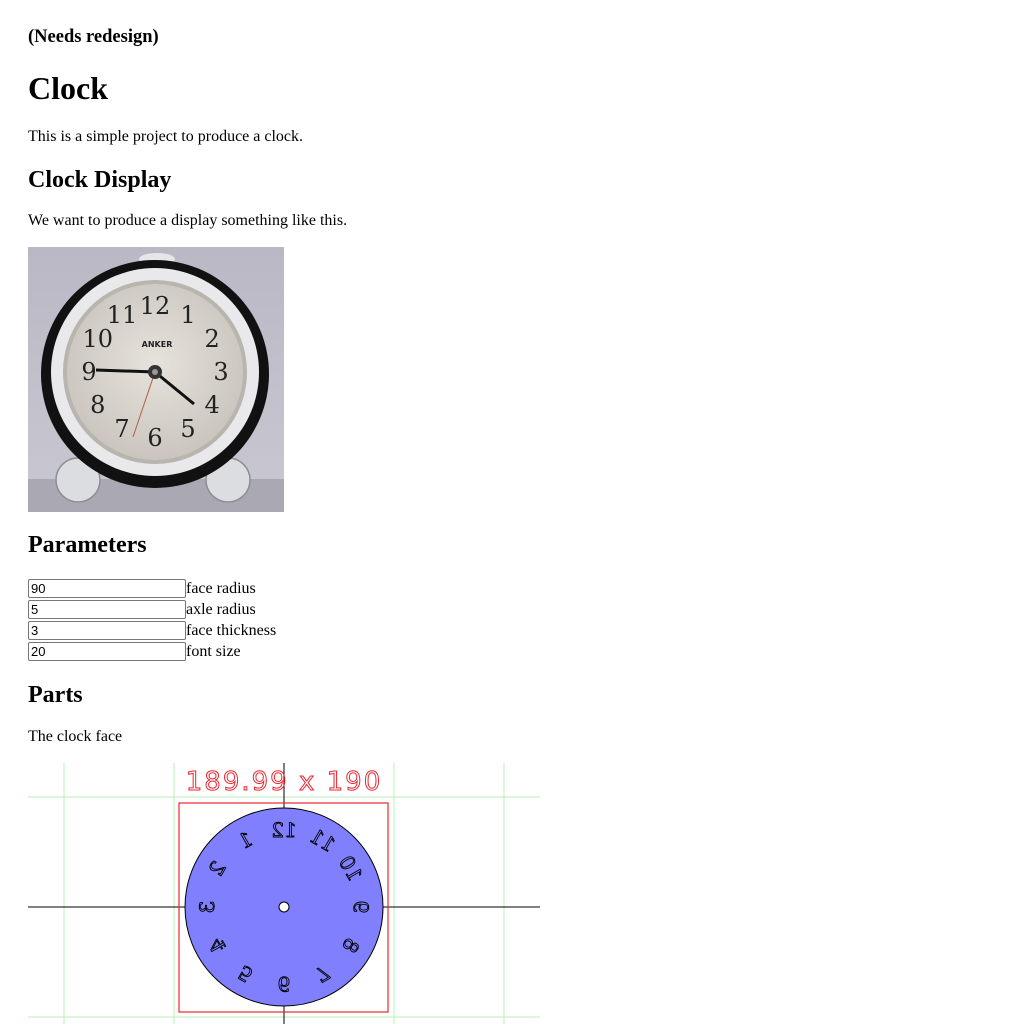  What do you see at coordinates (221, 609) in the screenshot?
I see `axle-radius-label: axle radius` at bounding box center [221, 609].